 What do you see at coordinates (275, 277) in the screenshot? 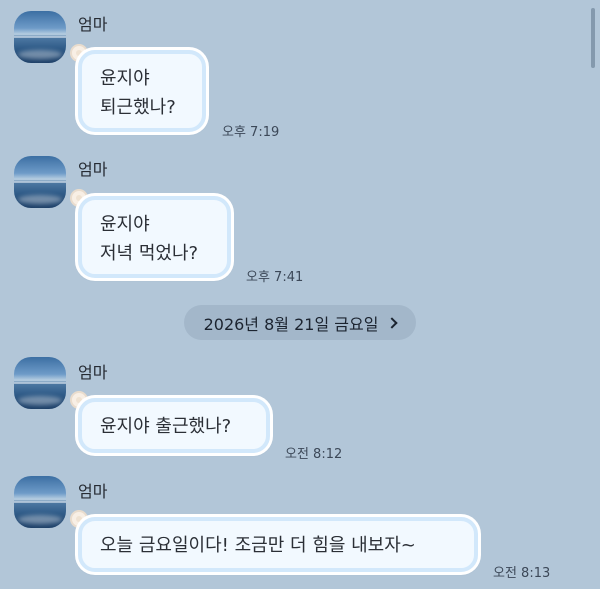
I see `message-time: 오후 7:41` at bounding box center [275, 277].